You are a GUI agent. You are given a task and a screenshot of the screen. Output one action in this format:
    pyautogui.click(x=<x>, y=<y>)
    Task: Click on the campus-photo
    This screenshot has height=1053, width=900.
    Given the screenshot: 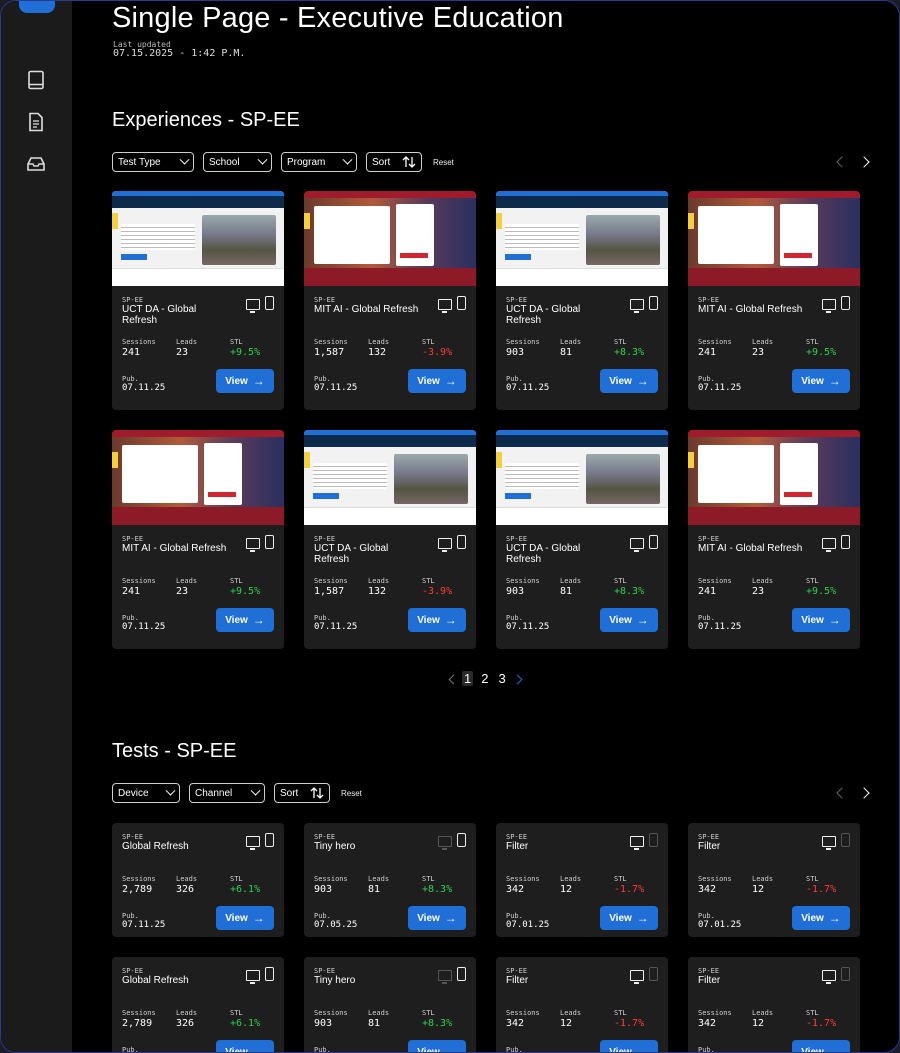 What is the action you would take?
    pyautogui.click(x=623, y=240)
    